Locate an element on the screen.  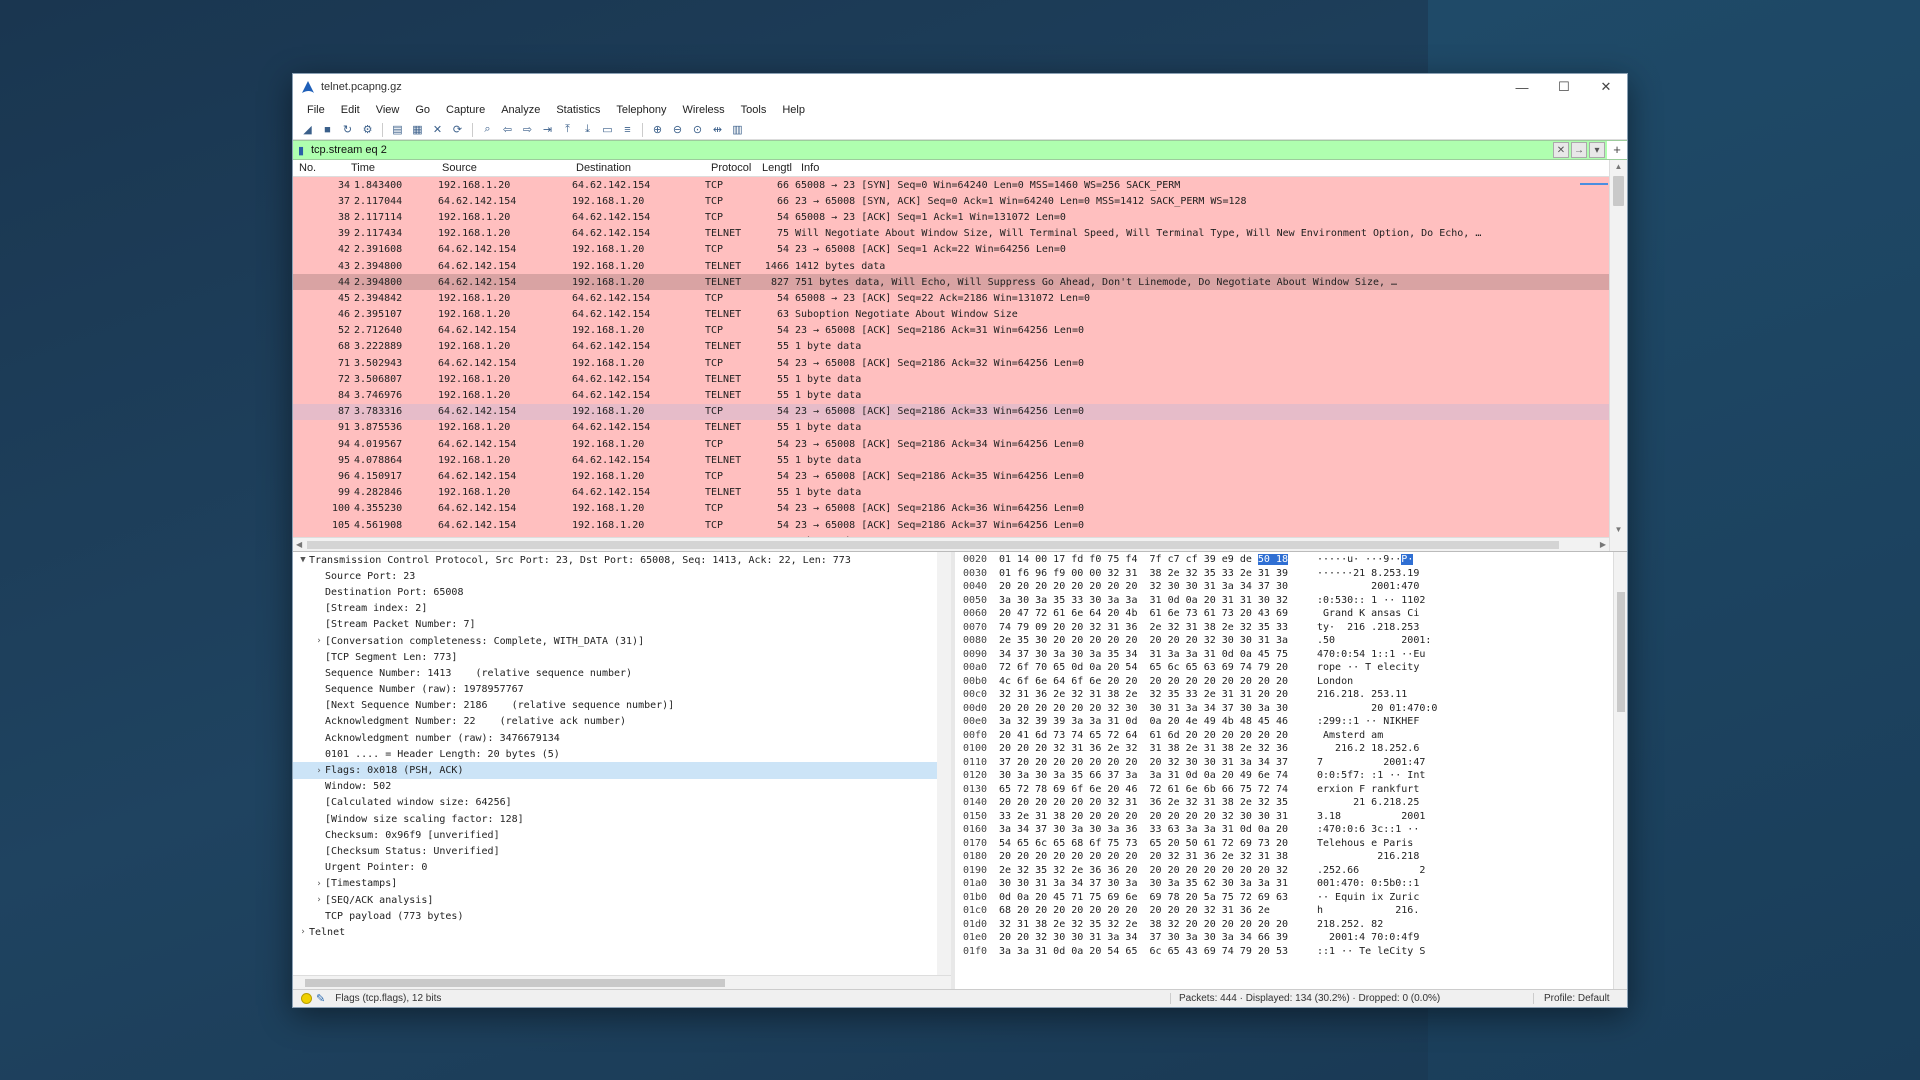
hex-ascii: 3.18 2001 is located at coordinates (1372, 816).